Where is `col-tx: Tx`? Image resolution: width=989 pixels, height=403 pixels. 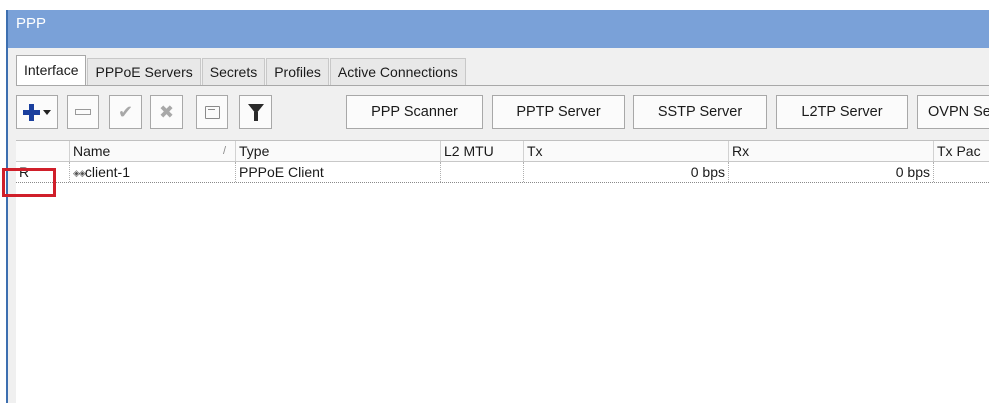 col-tx: Tx is located at coordinates (626, 151).